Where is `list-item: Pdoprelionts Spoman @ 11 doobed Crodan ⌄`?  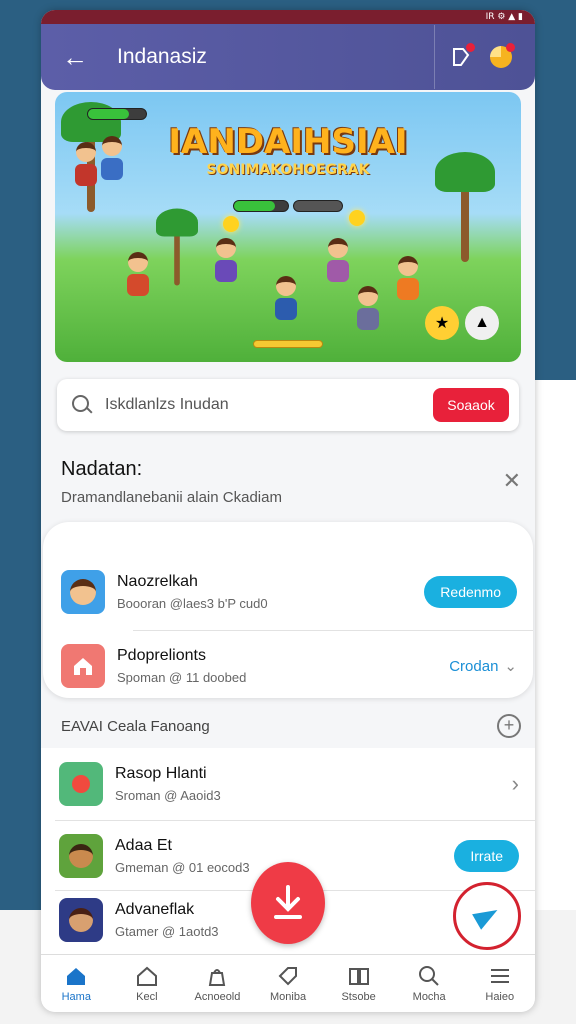 list-item: Pdoprelionts Spoman @ 11 doobed Crodan ⌄ is located at coordinates (288, 666).